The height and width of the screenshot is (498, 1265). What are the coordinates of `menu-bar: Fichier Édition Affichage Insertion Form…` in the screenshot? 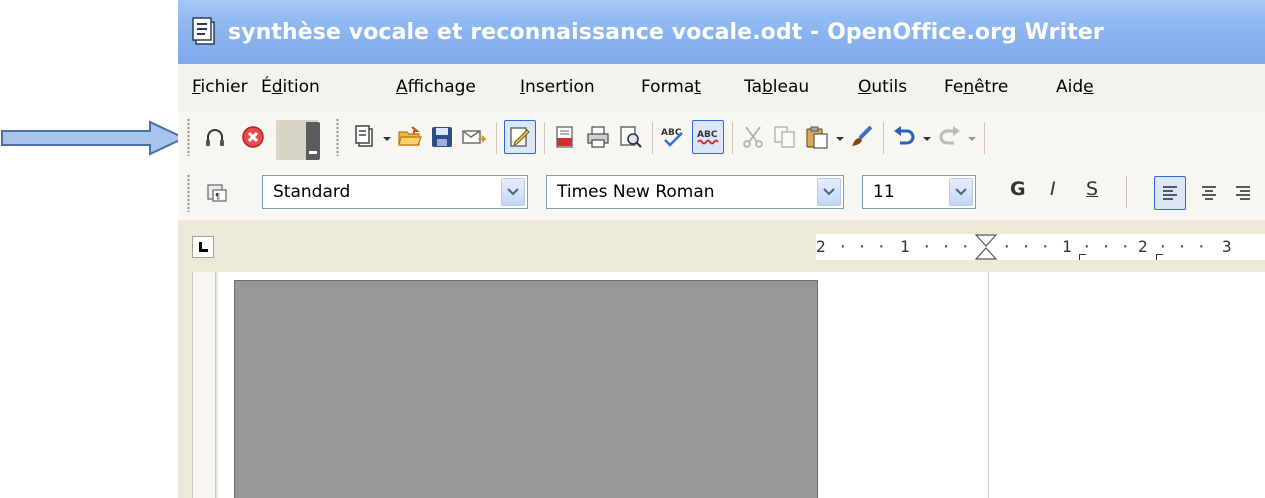 It's located at (721, 88).